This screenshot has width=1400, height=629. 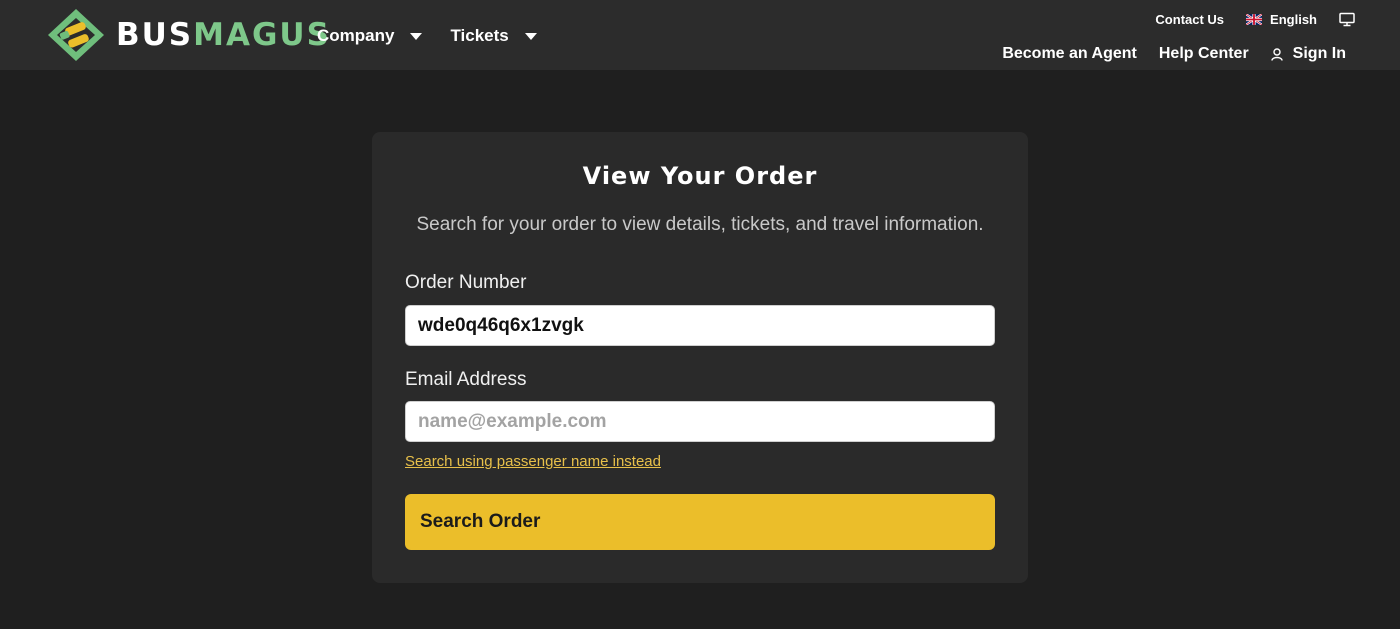 I want to click on nav-tickets-label: Tickets, so click(x=479, y=35).